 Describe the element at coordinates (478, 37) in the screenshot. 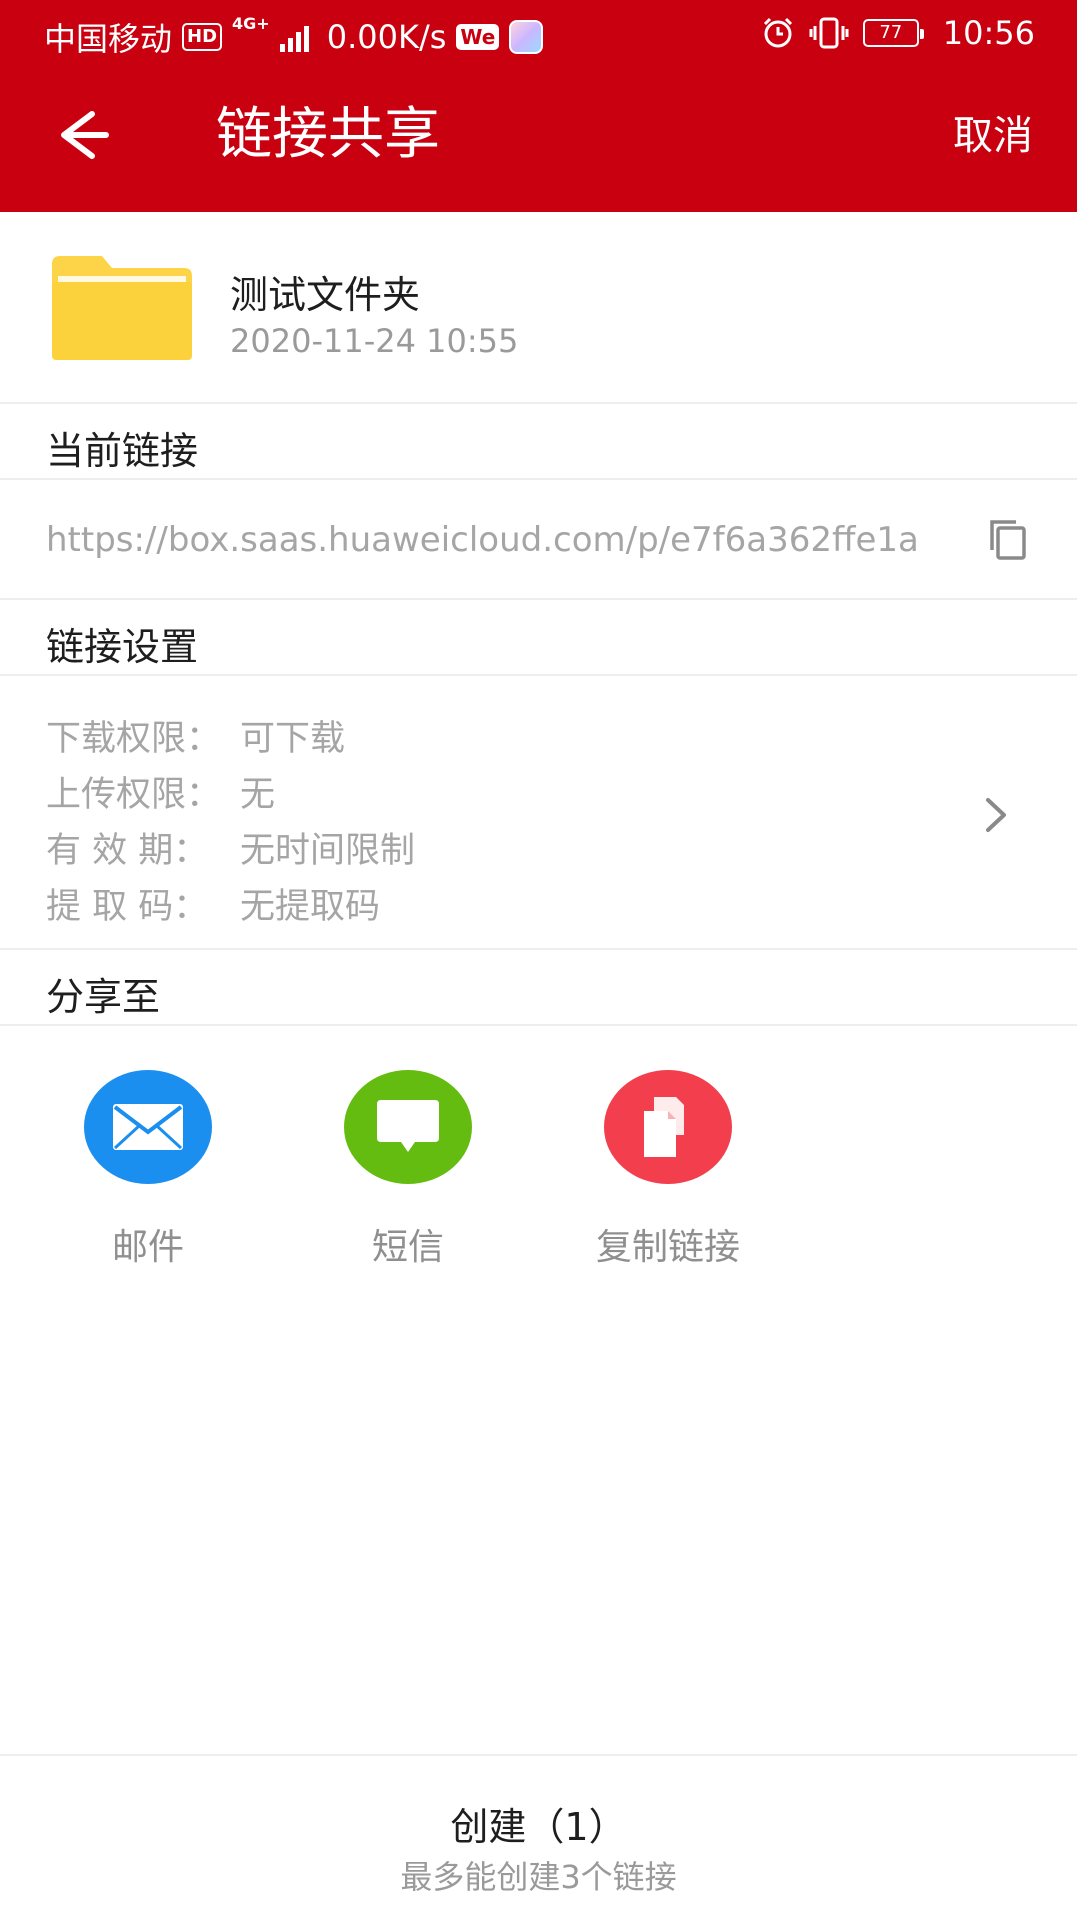

I see `we-app-icon: We` at that location.